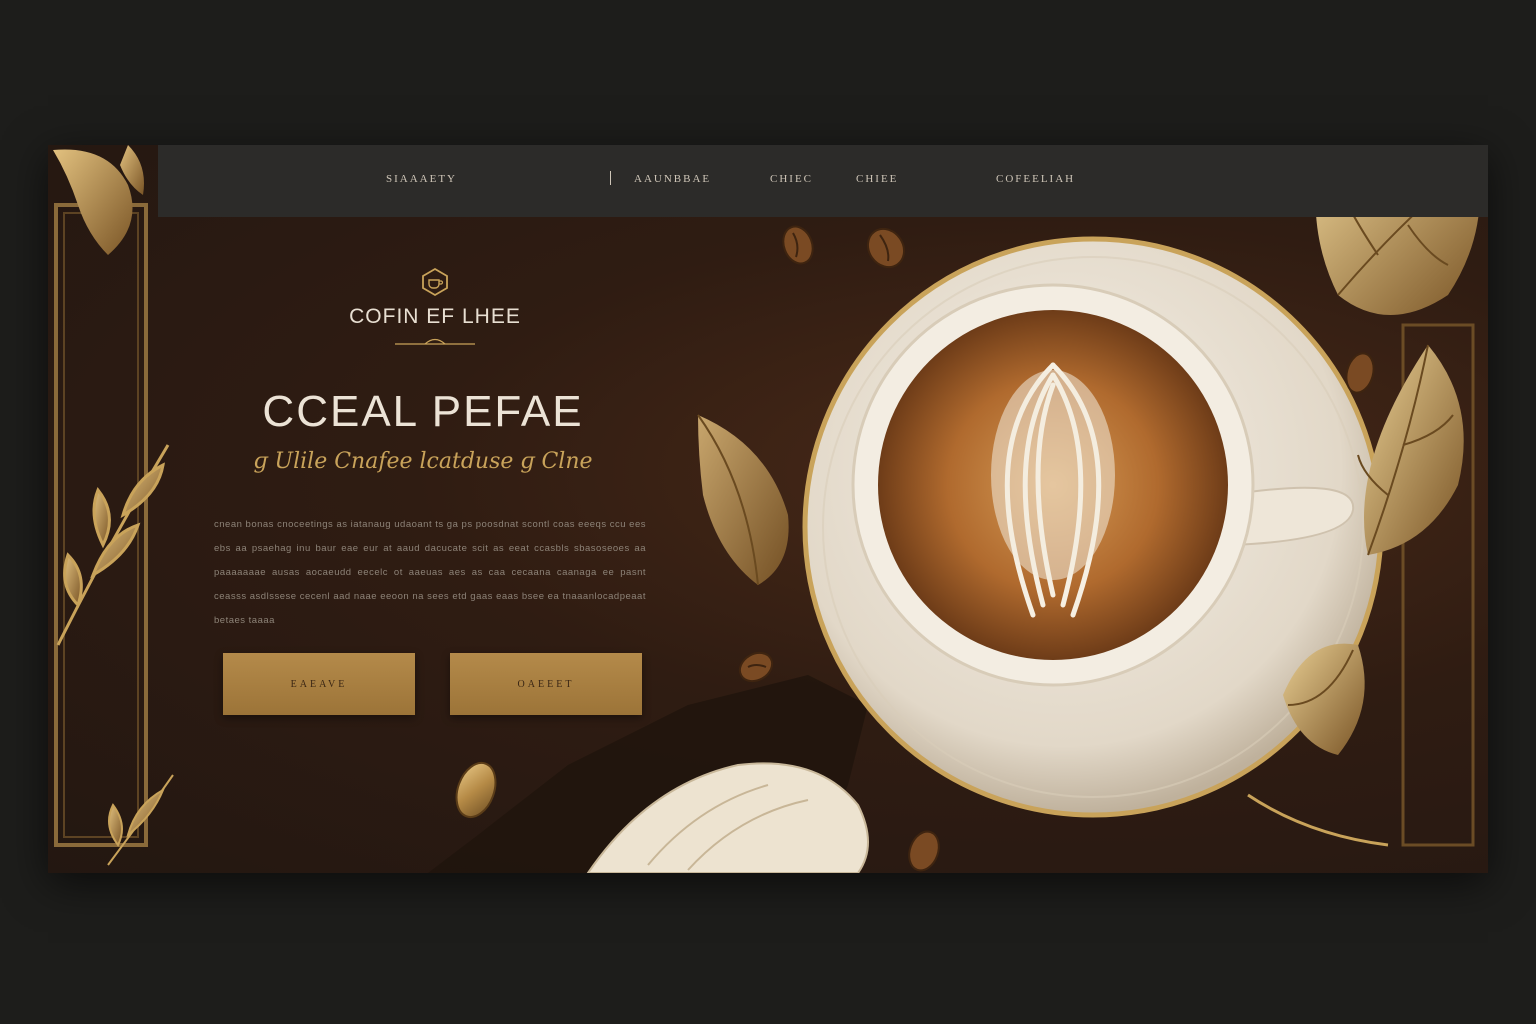 Image resolution: width=1536 pixels, height=1024 pixels. What do you see at coordinates (421, 179) in the screenshot?
I see `nav-item-1: SIAAAETY` at bounding box center [421, 179].